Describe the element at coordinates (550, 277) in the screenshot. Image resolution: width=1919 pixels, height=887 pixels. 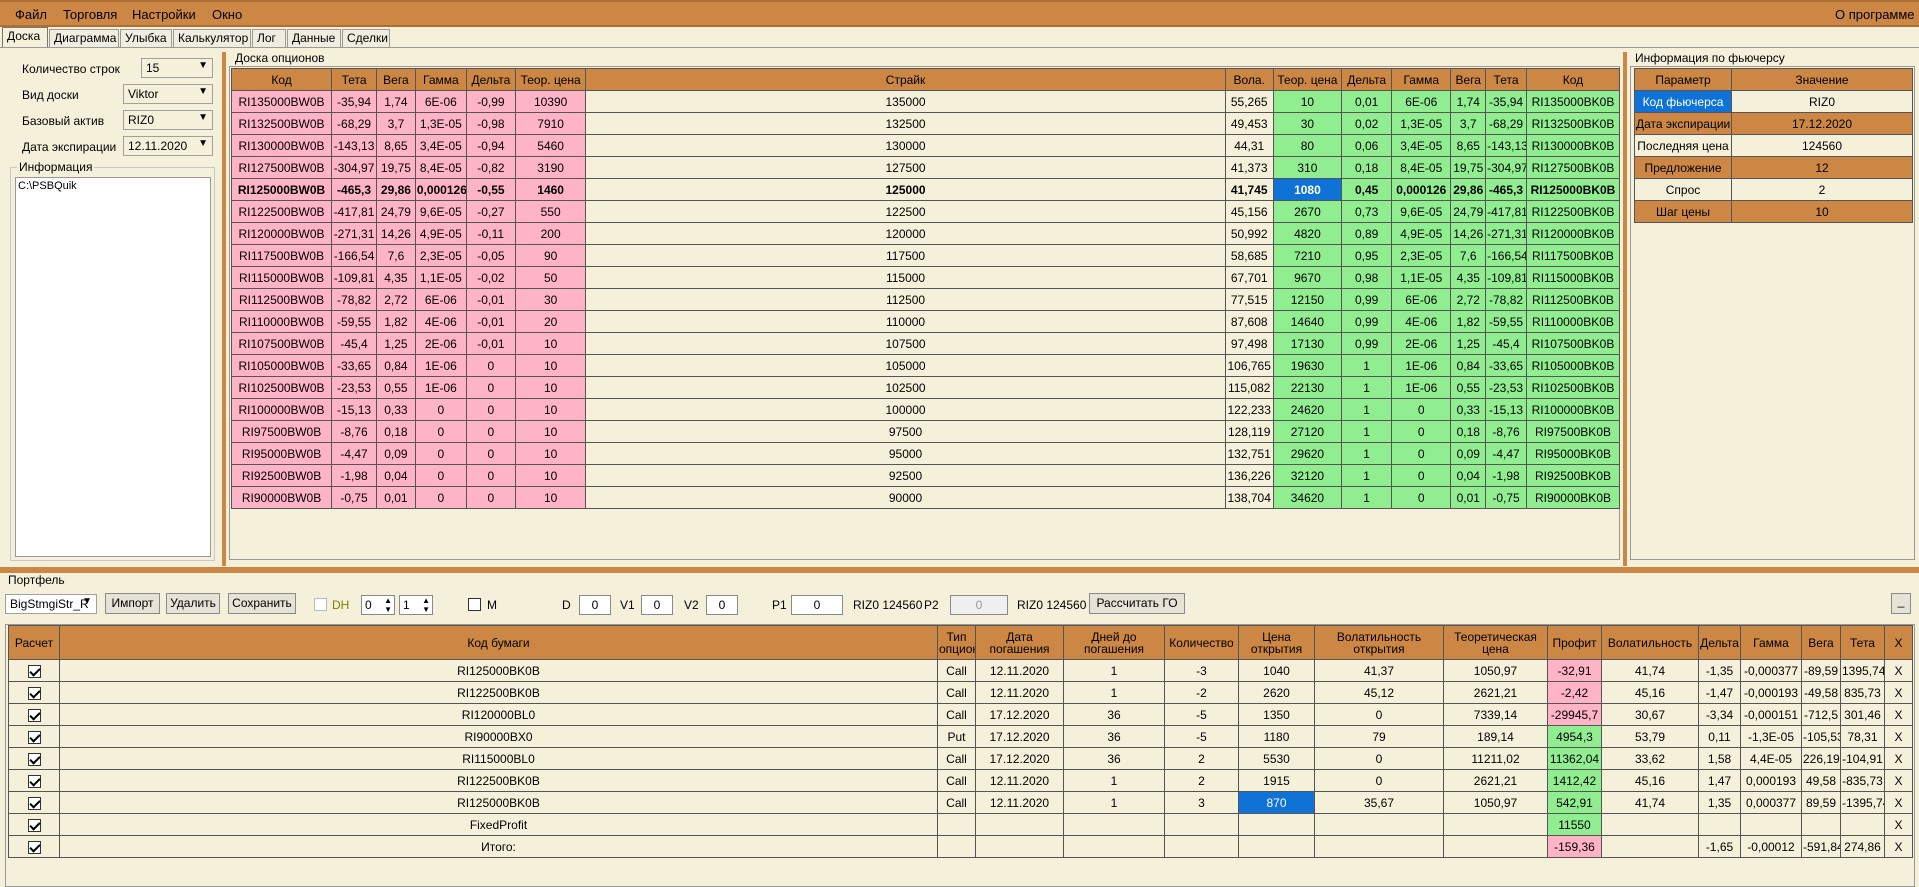
I see `board-cell: 50` at that location.